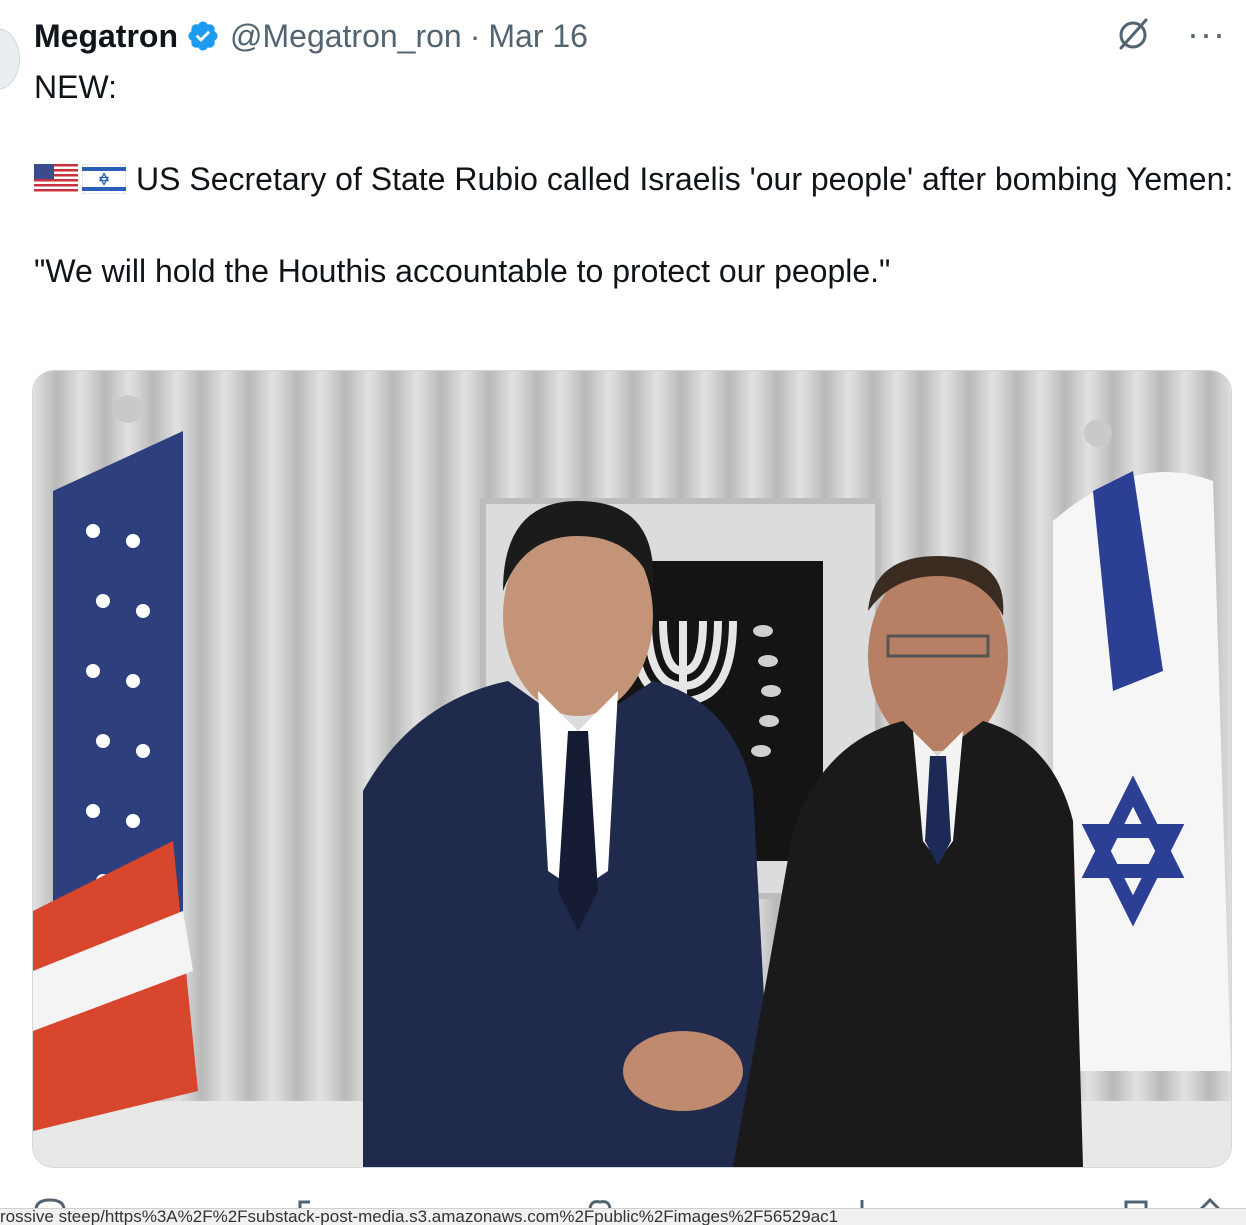  Describe the element at coordinates (203, 36) in the screenshot. I see `verified-badge-icon` at that location.